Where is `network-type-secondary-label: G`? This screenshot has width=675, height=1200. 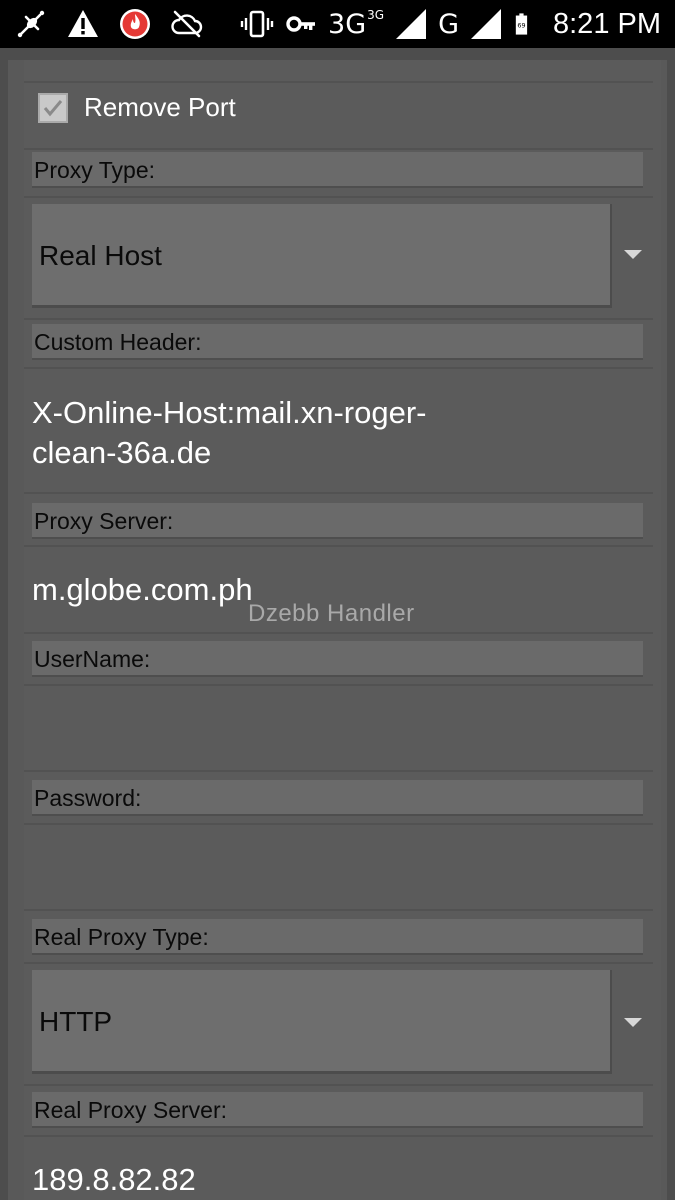
network-type-secondary-label: G is located at coordinates (448, 24).